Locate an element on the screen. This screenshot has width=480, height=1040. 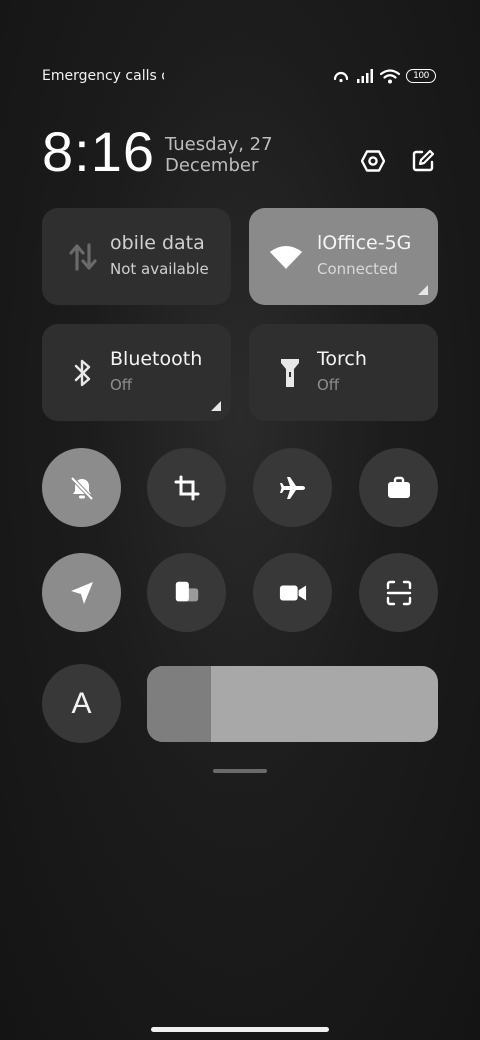
status-icons: 100 is located at coordinates (384, 76).